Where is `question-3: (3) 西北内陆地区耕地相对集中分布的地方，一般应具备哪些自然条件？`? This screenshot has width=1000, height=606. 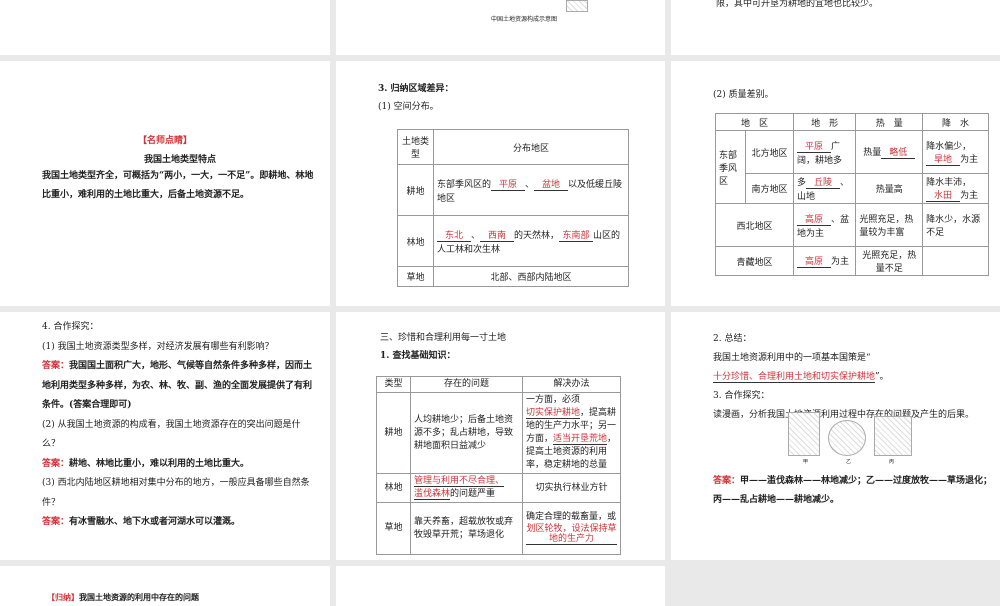 question-3: (3) 西北内陆地区耕地相对集中分布的地方，一般应具备哪些自然条件？ is located at coordinates (176, 493).